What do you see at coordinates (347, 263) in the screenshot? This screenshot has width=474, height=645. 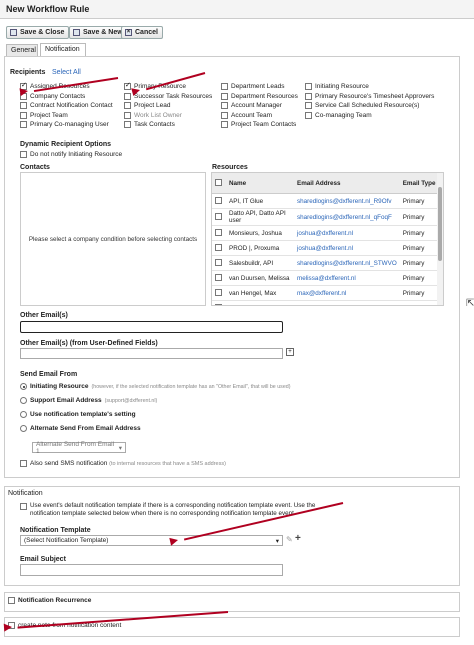 I see `resource-email: sharedlogins@dxfferent.nl_STWVO` at bounding box center [347, 263].